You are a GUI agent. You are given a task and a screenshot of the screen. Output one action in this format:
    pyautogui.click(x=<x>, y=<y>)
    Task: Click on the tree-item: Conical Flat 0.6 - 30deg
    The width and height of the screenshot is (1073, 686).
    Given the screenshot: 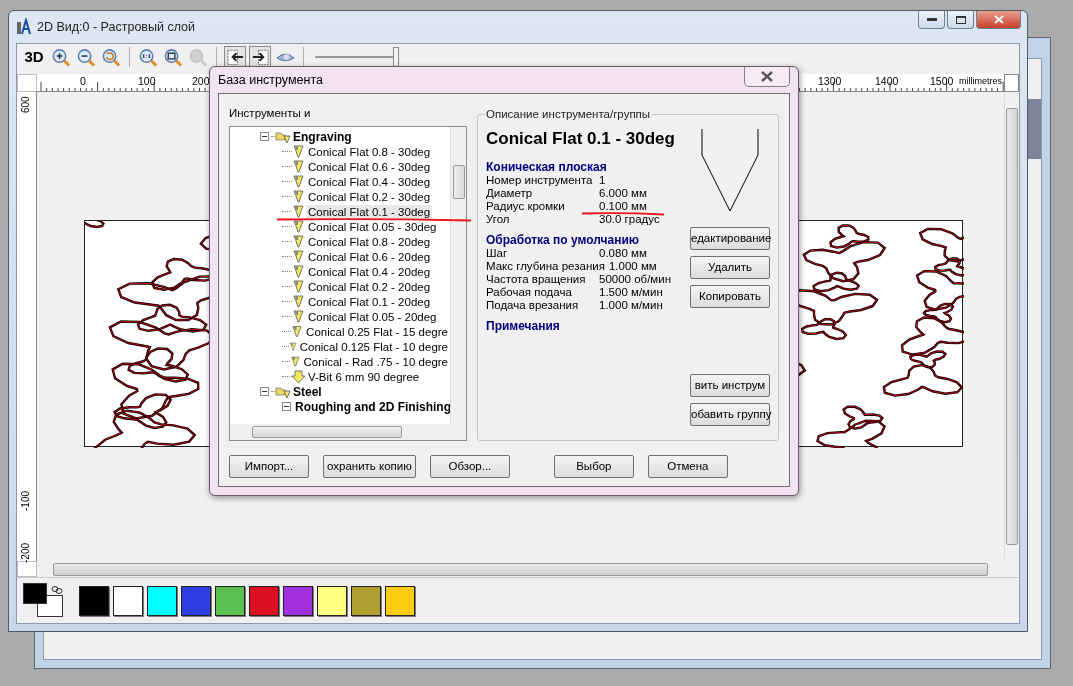 What is the action you would take?
    pyautogui.click(x=369, y=166)
    